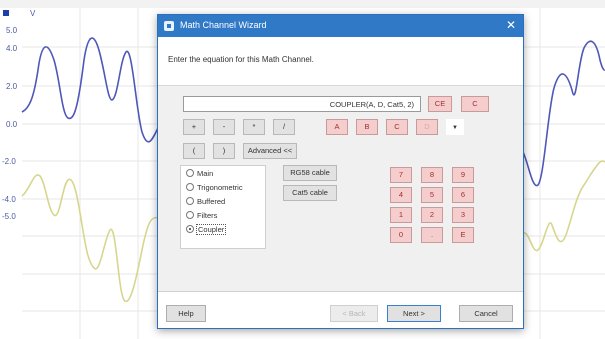 This screenshot has width=605, height=339. Describe the element at coordinates (563, 113) in the screenshot. I see `channel-a-trace-right` at that location.